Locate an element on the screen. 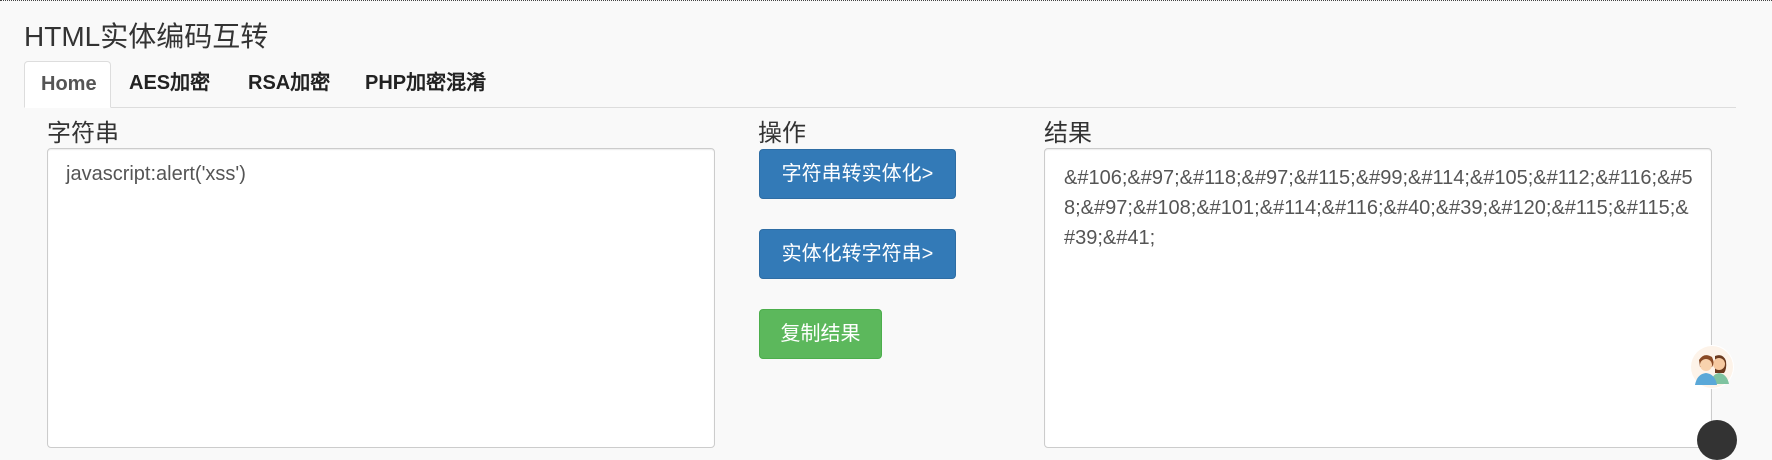 The width and height of the screenshot is (1772, 460). top-dotted-border is located at coordinates (886, 0).